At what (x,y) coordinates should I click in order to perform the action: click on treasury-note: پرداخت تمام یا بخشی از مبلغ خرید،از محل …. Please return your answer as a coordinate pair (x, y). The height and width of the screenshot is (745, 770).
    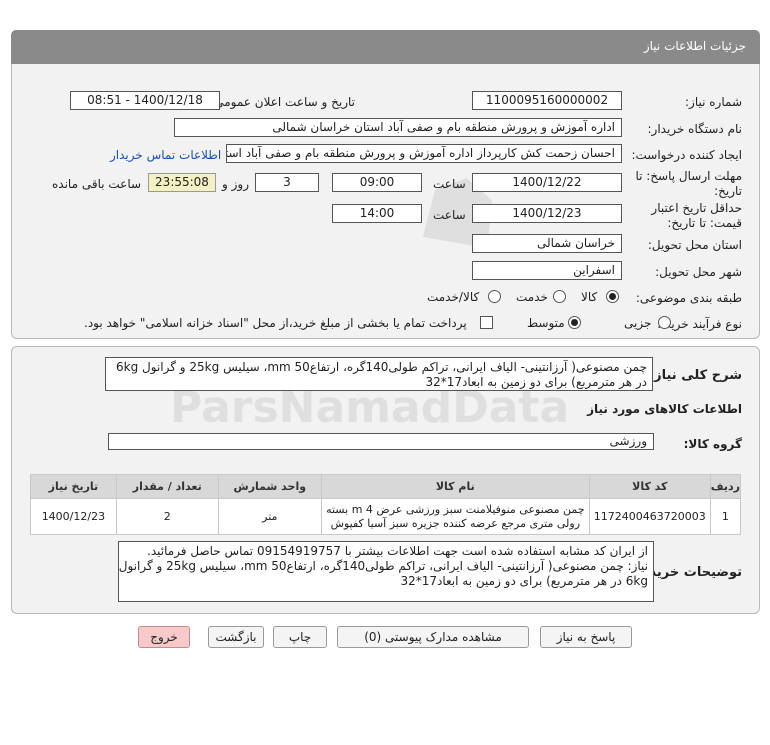
    Looking at the image, I should click on (275, 323).